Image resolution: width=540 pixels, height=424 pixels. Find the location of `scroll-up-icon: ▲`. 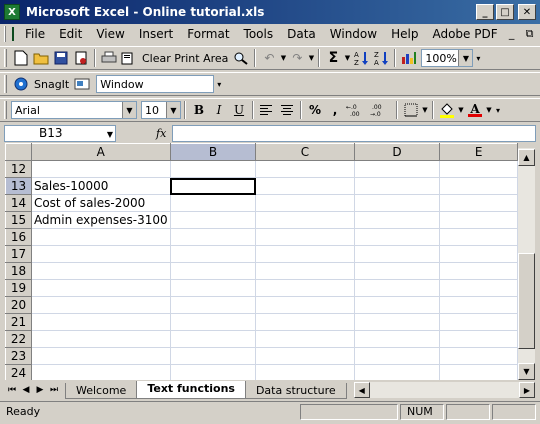

scroll-up-icon: ▲ is located at coordinates (526, 157).